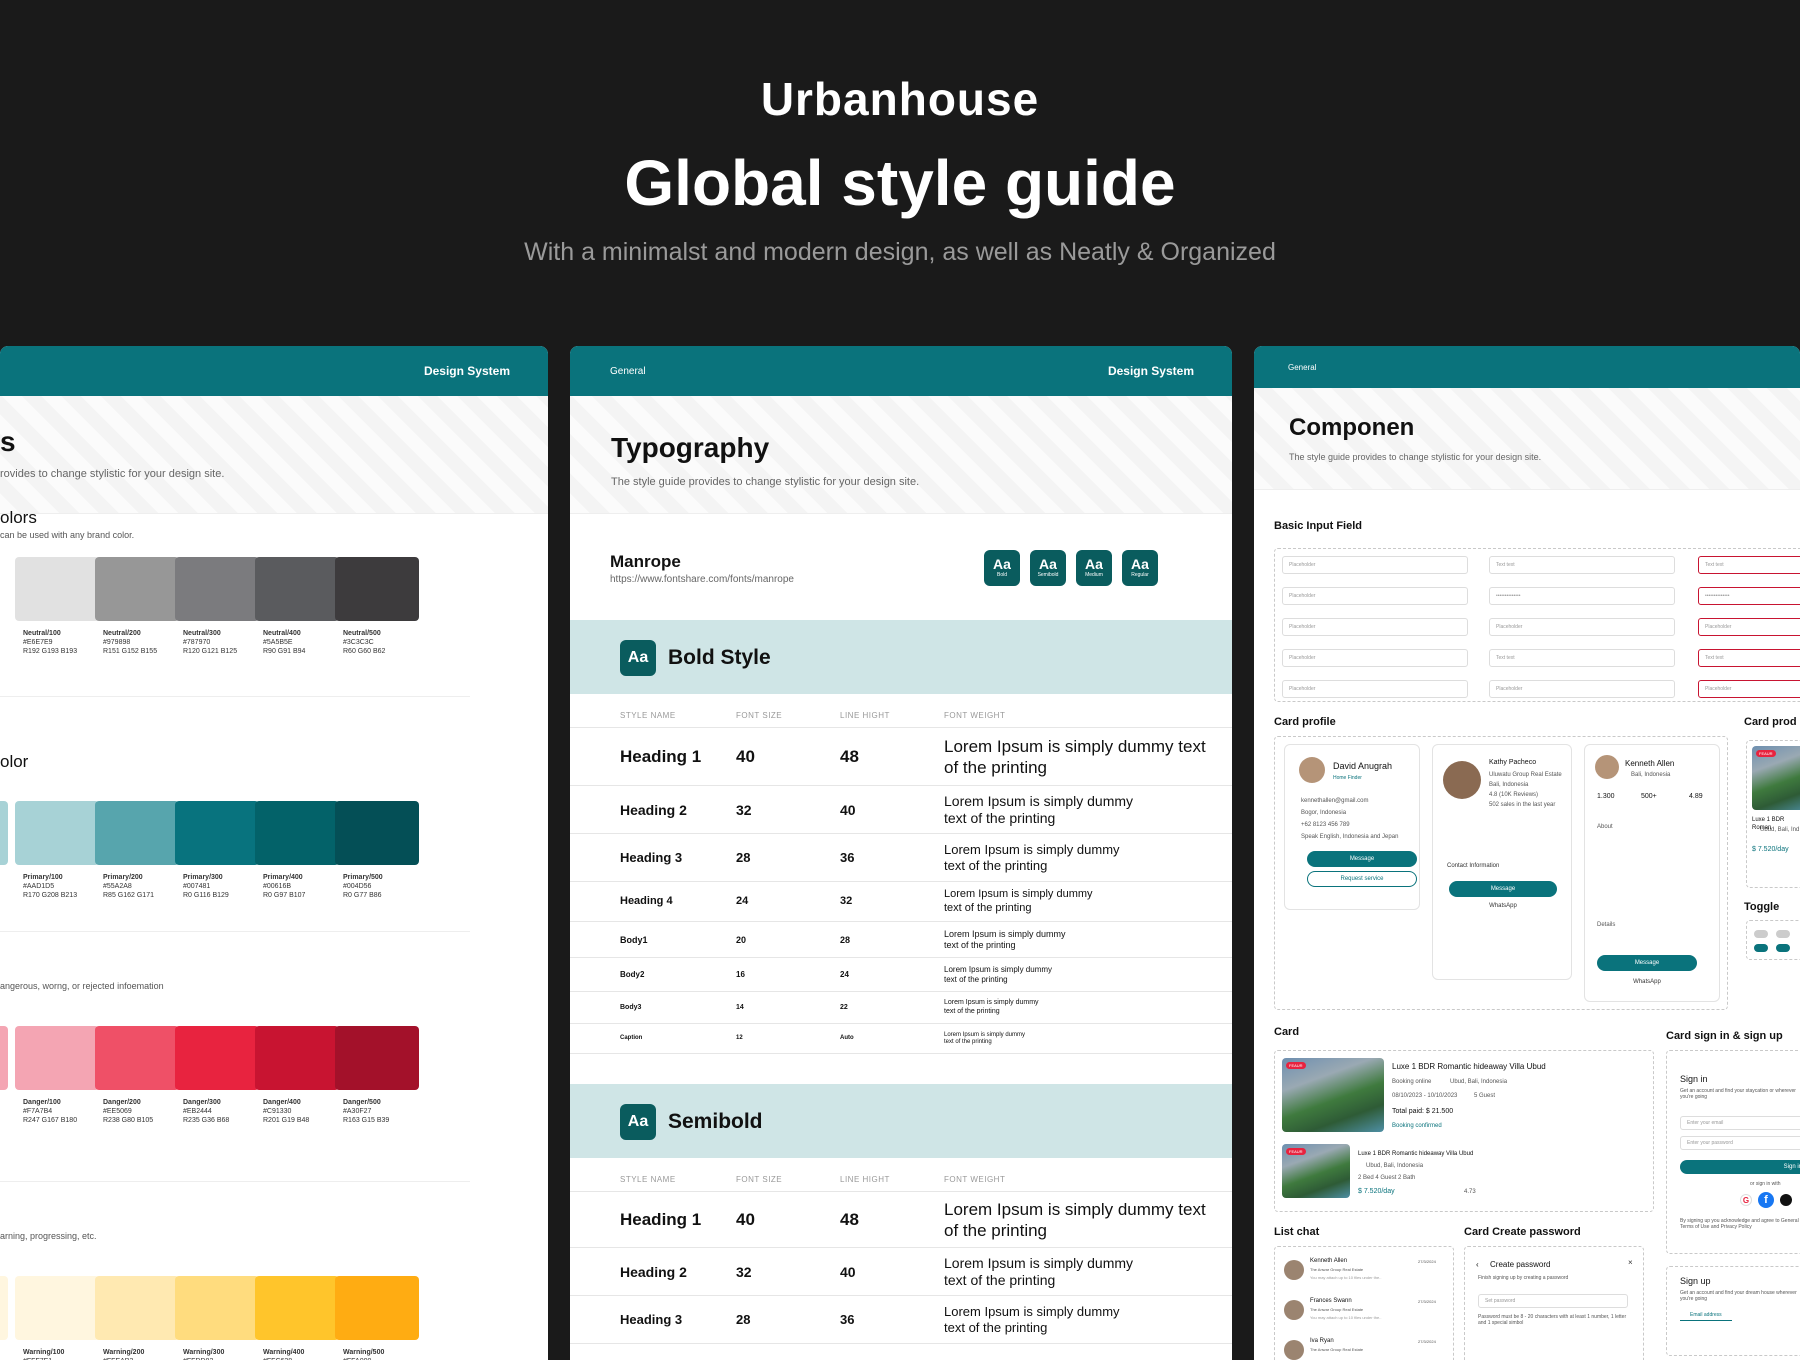  I want to click on chat-name: Frances Swann, so click(1331, 1301).